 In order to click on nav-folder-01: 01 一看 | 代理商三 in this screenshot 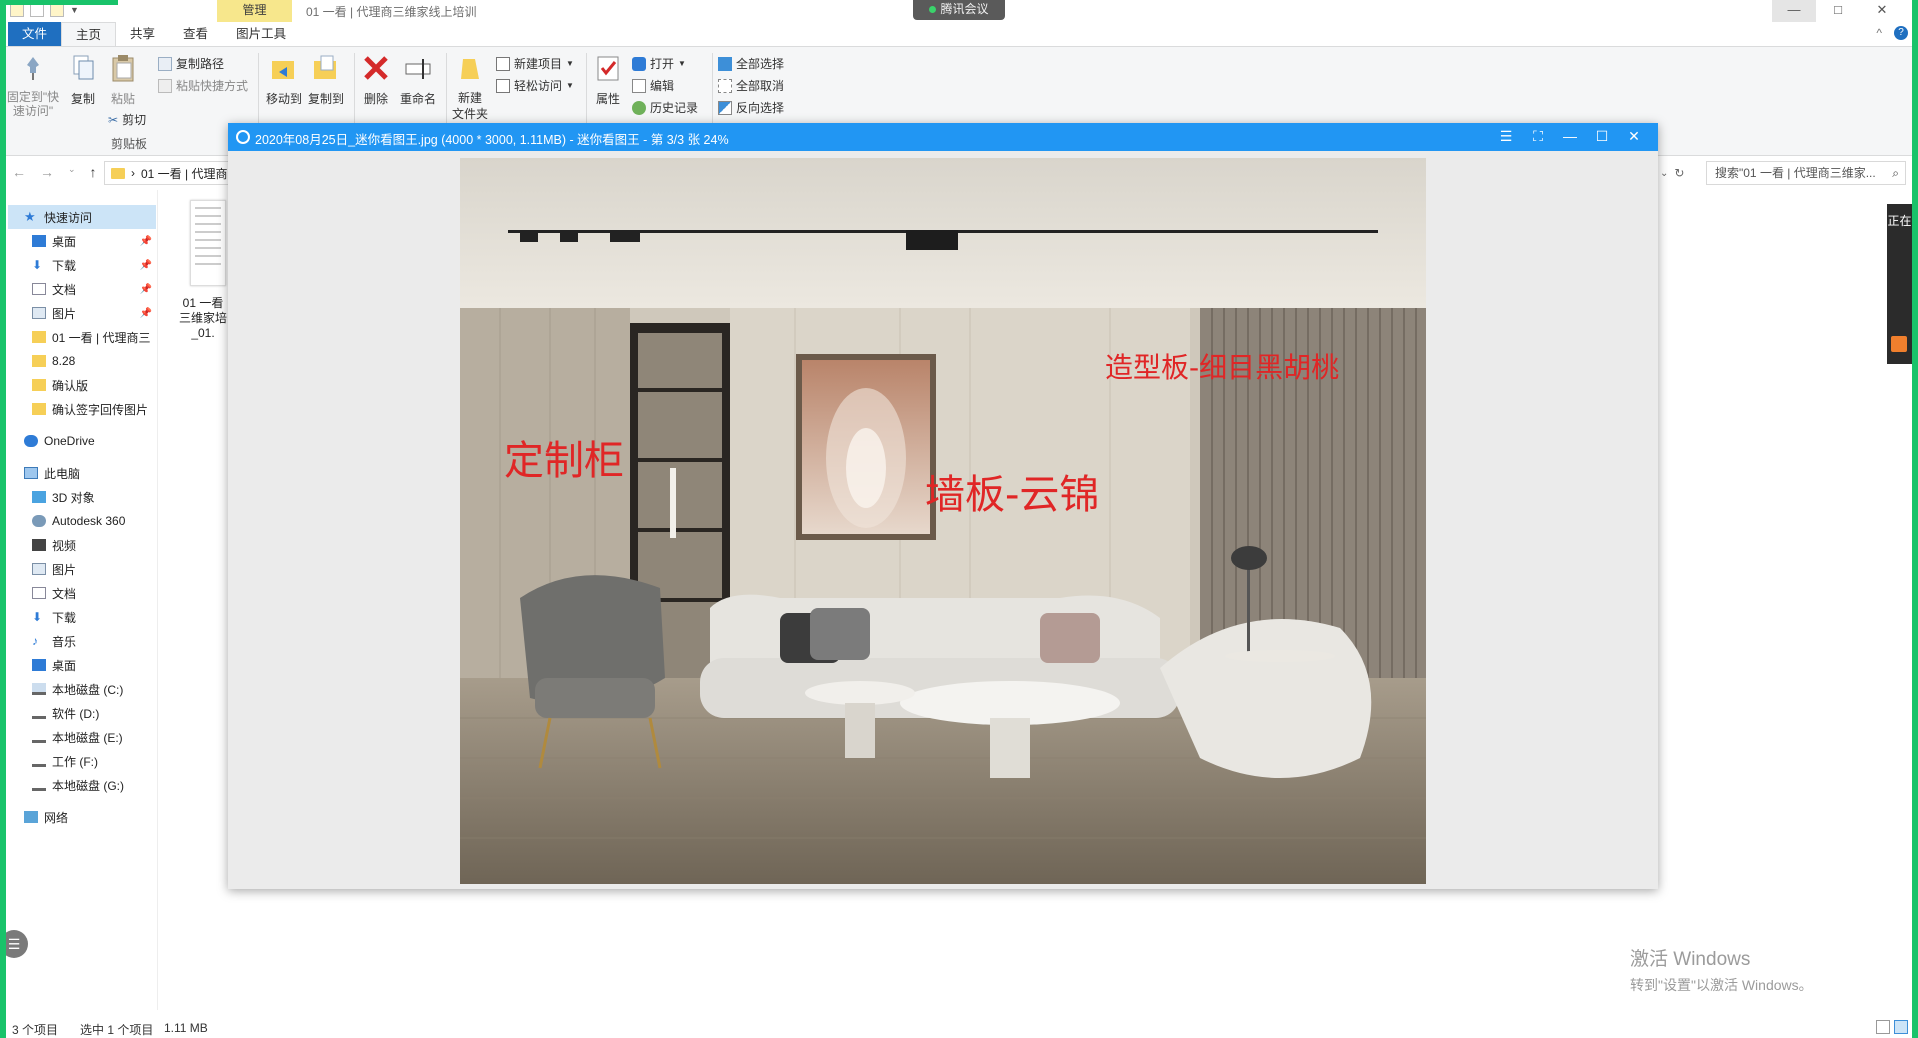, I will do `click(82, 337)`.